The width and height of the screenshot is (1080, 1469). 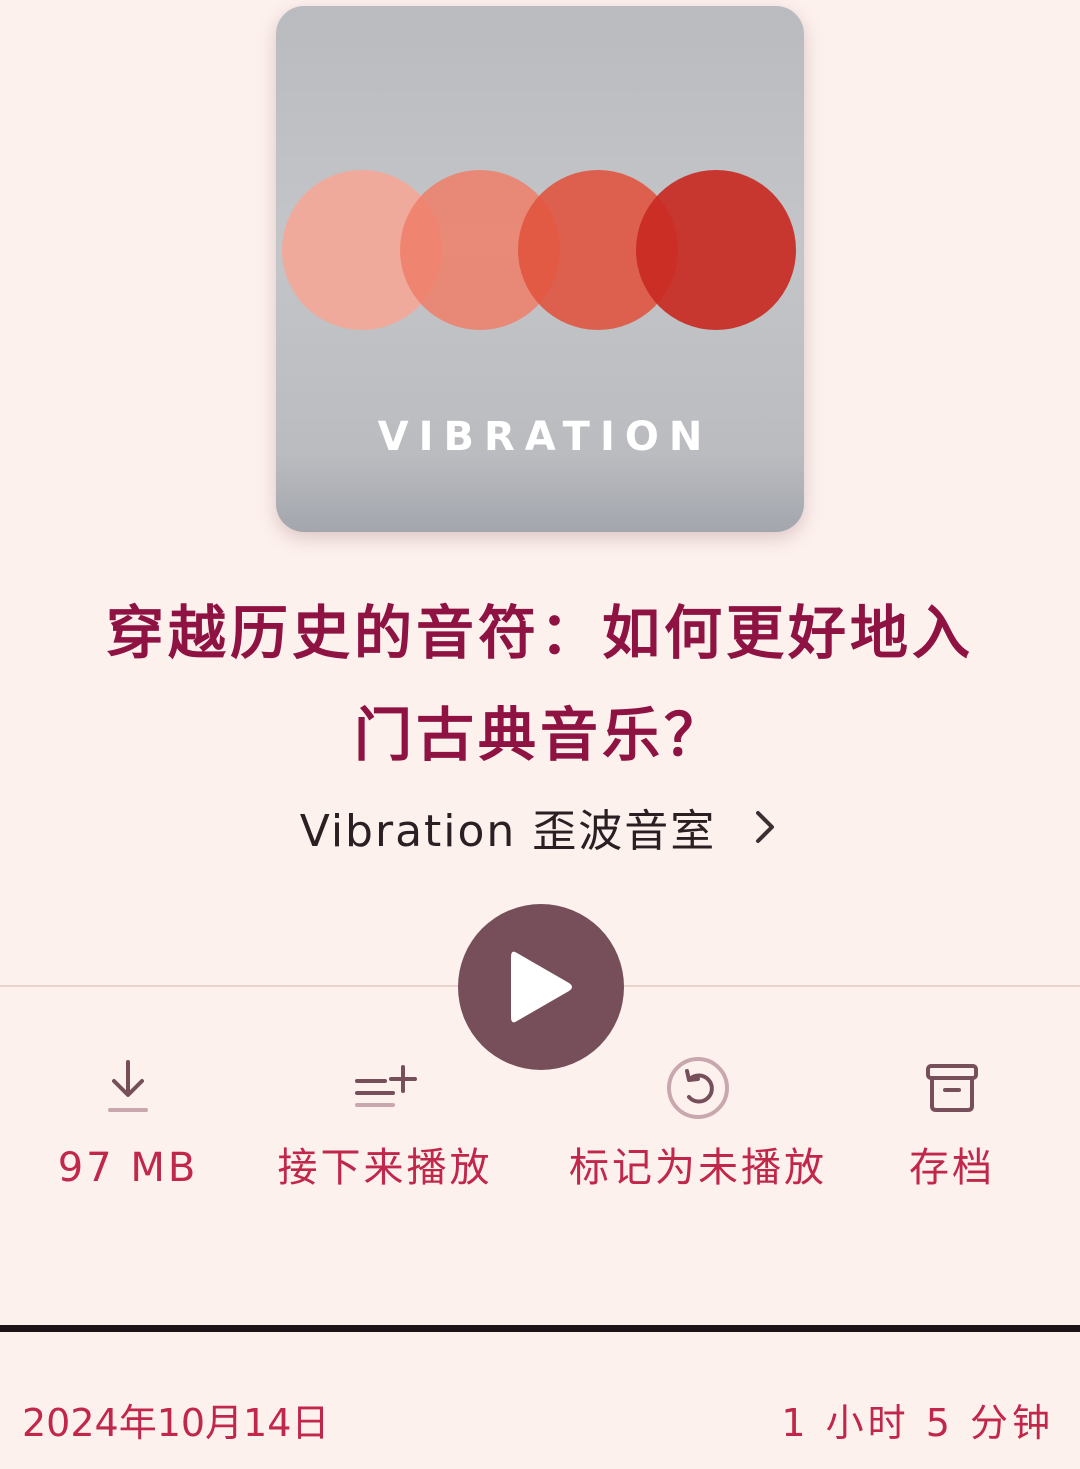 What do you see at coordinates (952, 1088) in the screenshot?
I see `archive-icon` at bounding box center [952, 1088].